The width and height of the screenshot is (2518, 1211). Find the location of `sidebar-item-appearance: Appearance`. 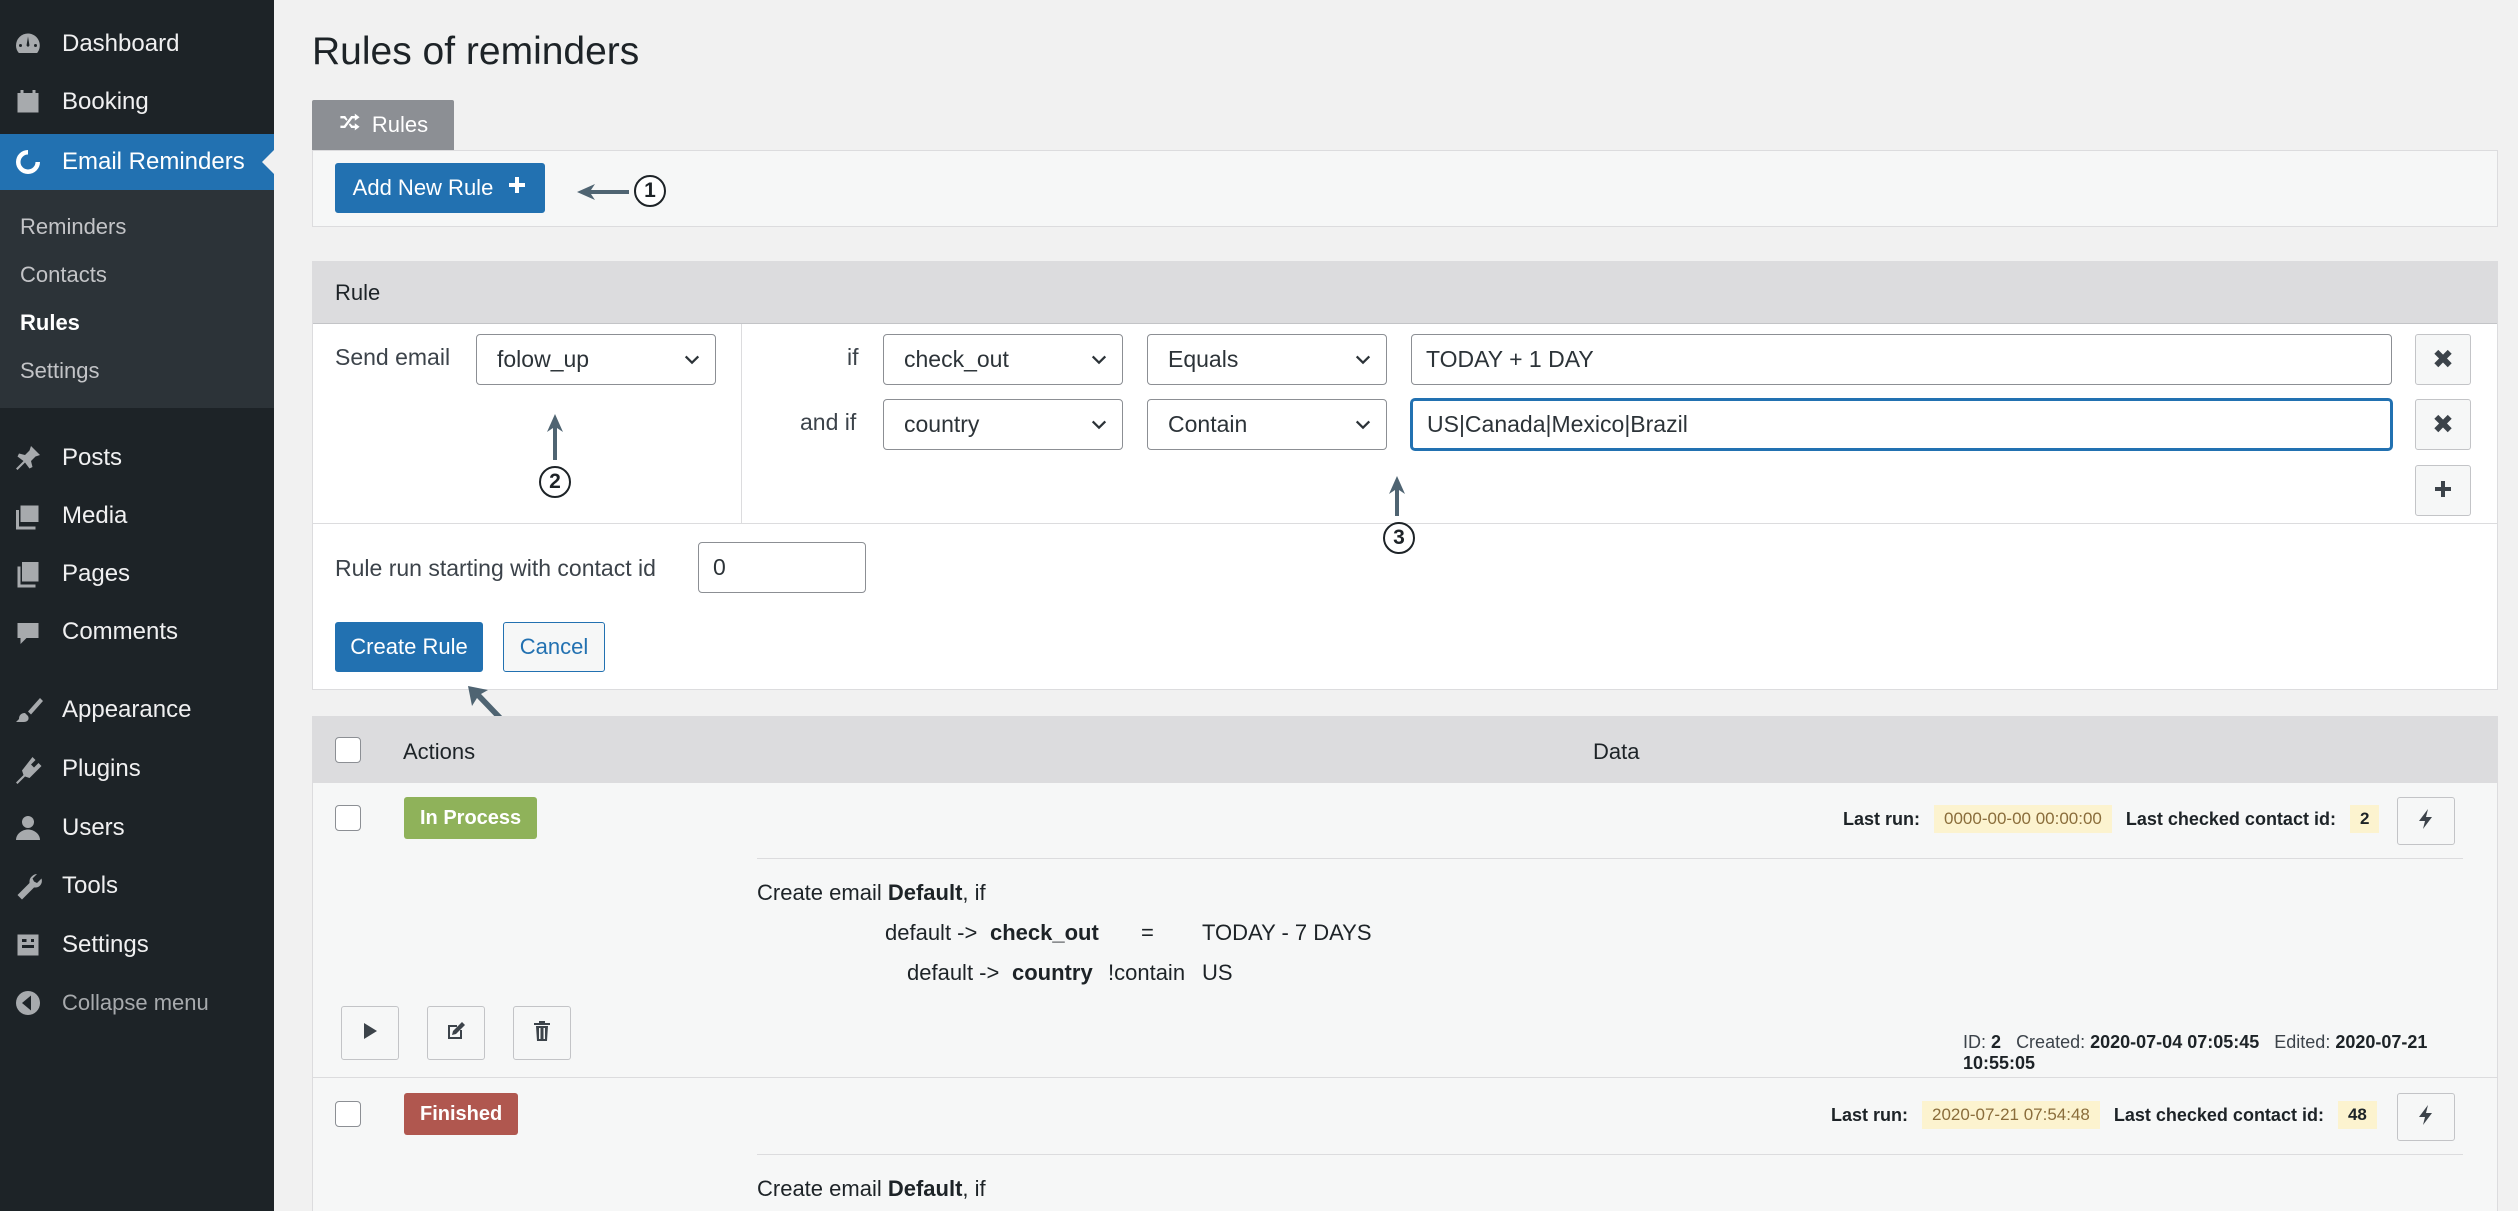

sidebar-item-appearance: Appearance is located at coordinates (137, 710).